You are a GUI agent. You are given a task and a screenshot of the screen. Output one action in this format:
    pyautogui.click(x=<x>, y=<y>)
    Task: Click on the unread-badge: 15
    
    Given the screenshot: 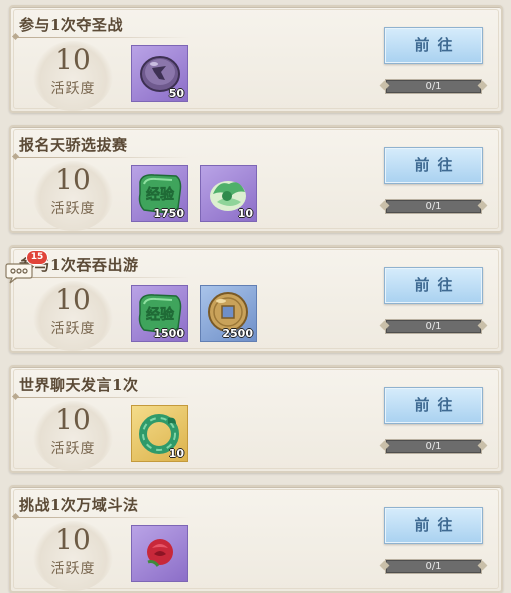 What is the action you would take?
    pyautogui.click(x=37, y=257)
    